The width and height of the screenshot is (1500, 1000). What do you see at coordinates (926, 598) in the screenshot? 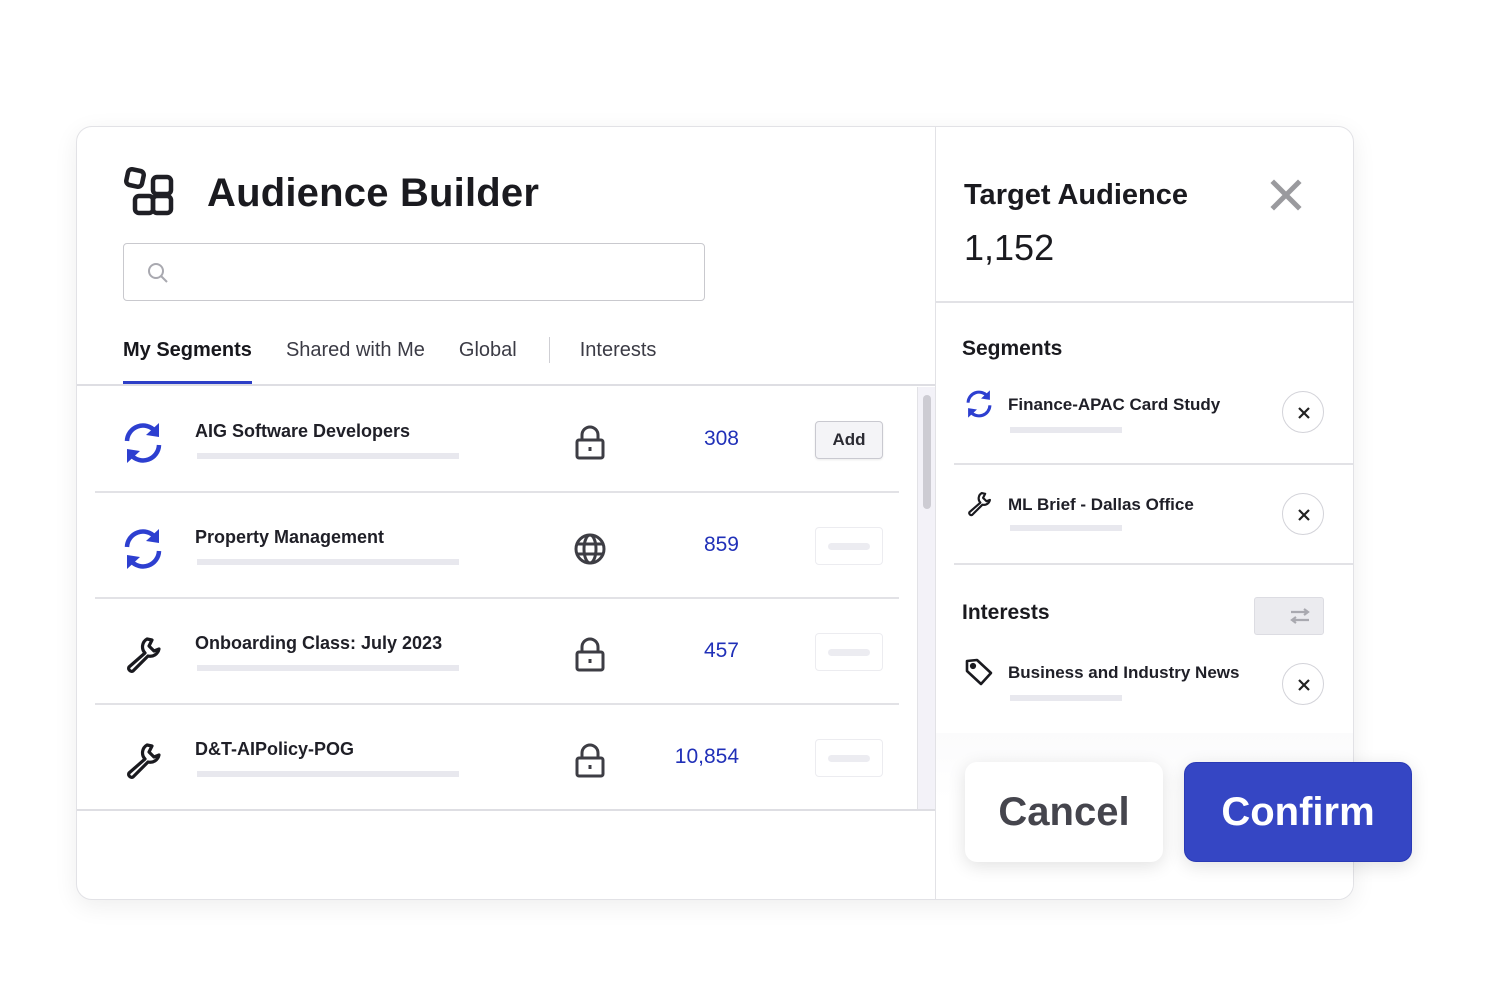
I see `segment-list-scrollbar` at bounding box center [926, 598].